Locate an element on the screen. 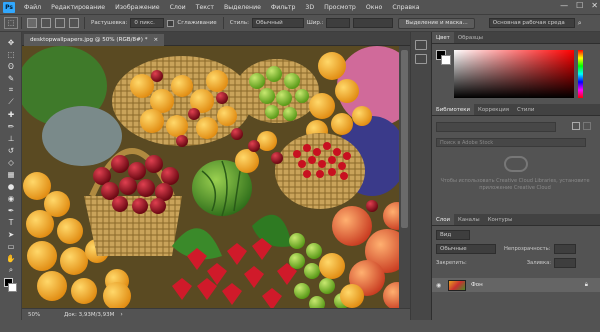 The image size is (600, 332). grid-view-icon is located at coordinates (576, 126).